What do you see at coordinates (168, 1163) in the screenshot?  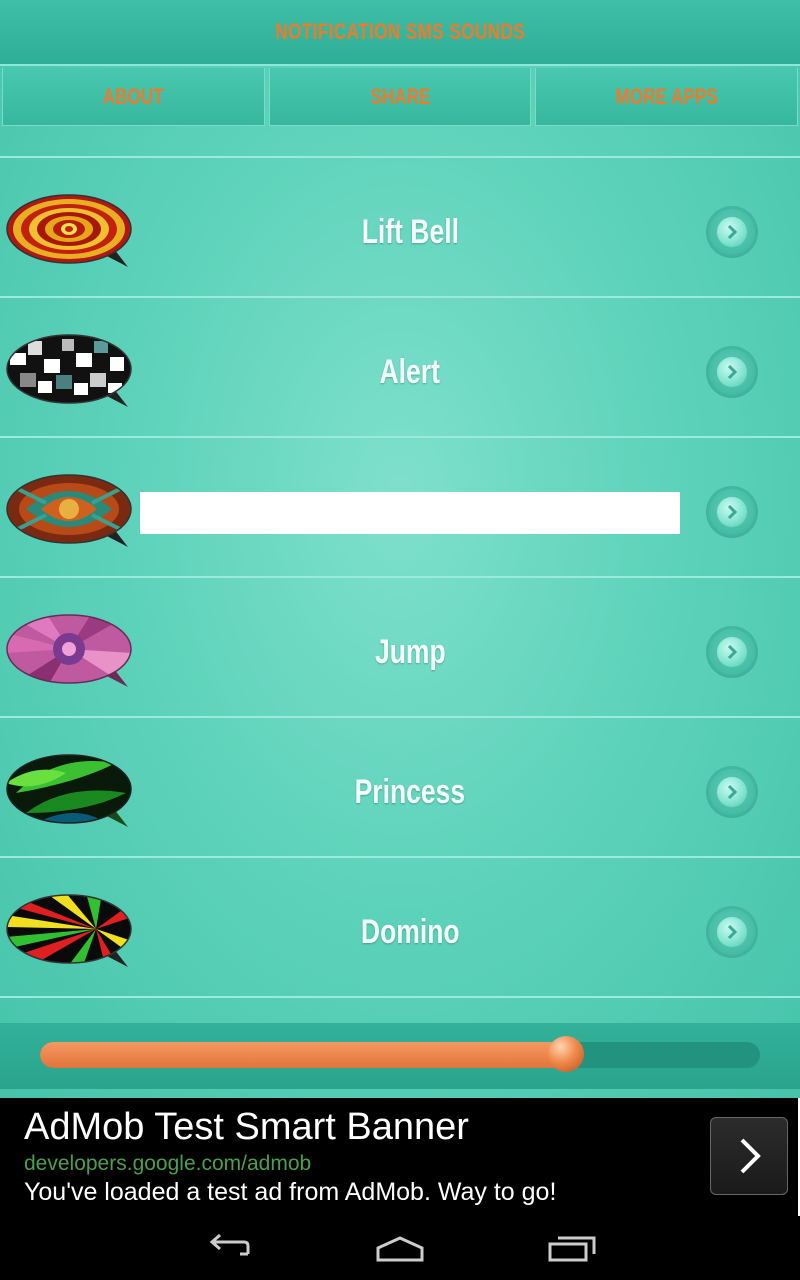 I see `ad-url: developers.google.com/admob` at bounding box center [168, 1163].